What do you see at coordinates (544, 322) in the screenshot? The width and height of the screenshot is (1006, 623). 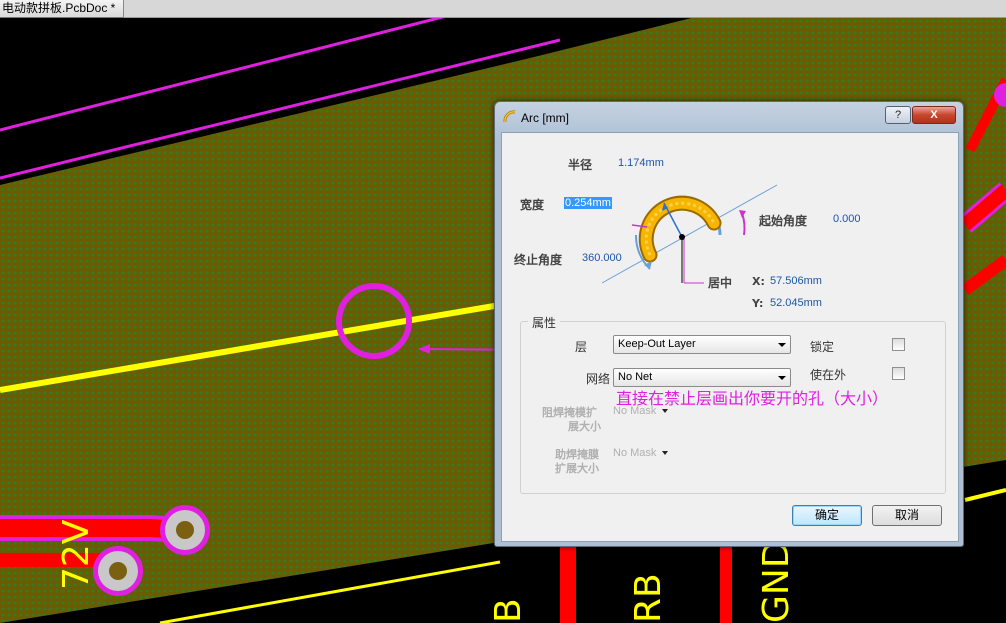 I see `properties-title: 属性` at bounding box center [544, 322].